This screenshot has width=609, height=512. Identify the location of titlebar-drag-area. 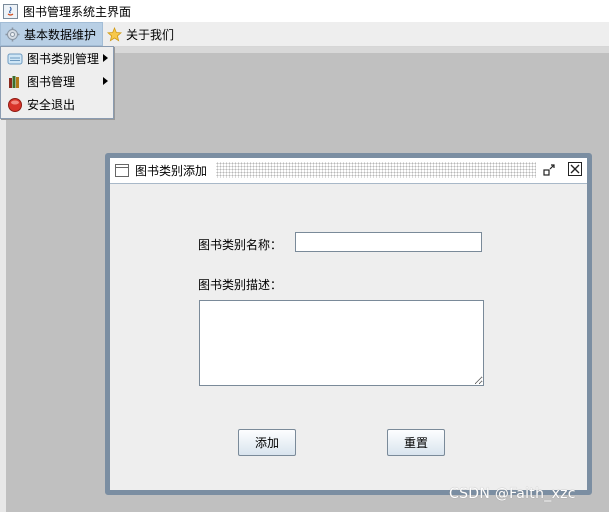
(376, 170).